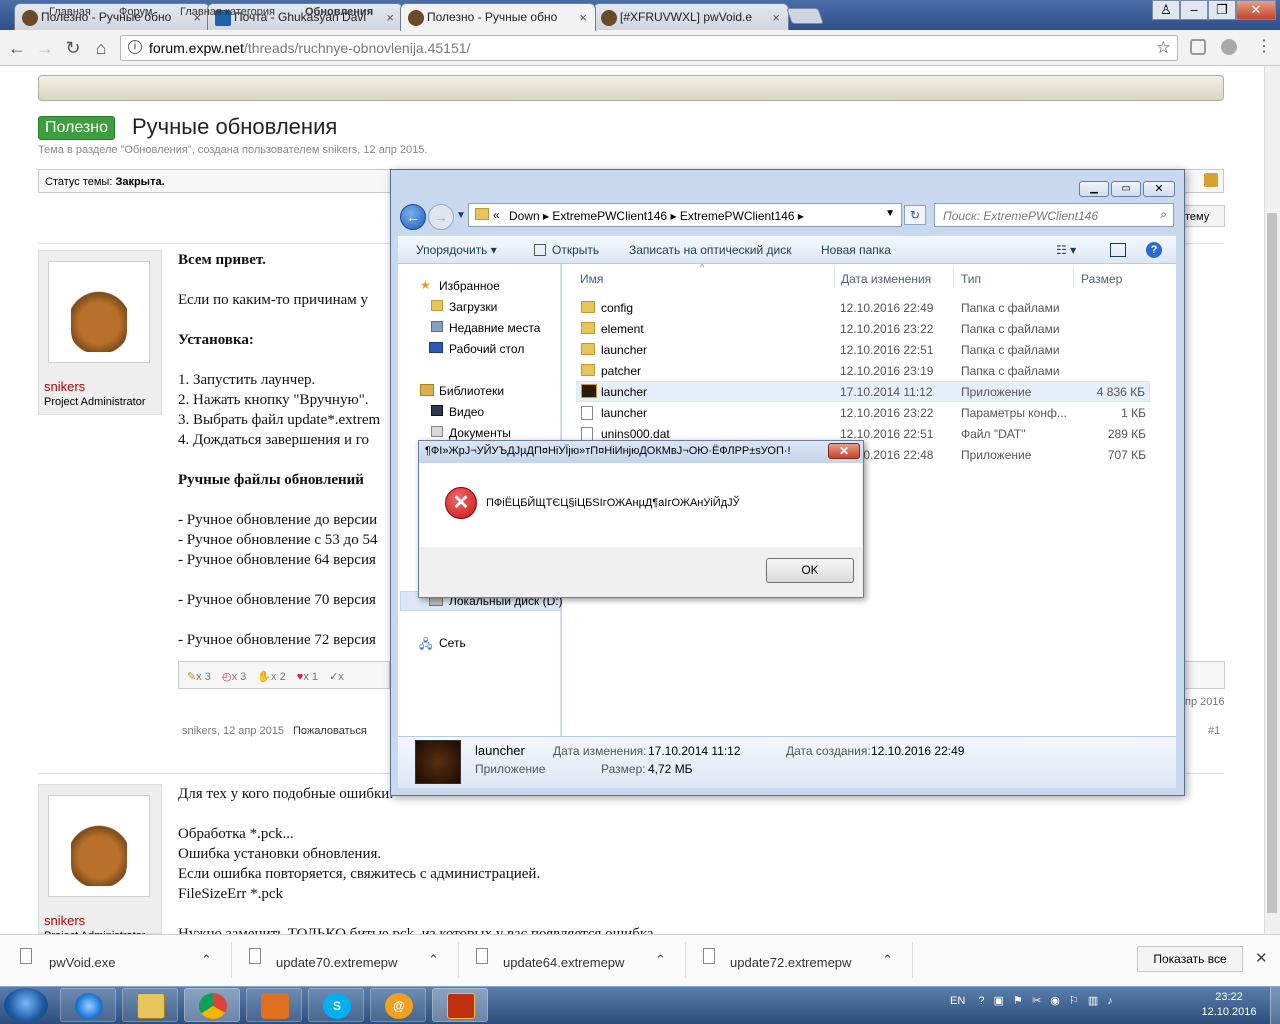 The image size is (1280, 1024). I want to click on scrollbar-thumb, so click(1272, 563).